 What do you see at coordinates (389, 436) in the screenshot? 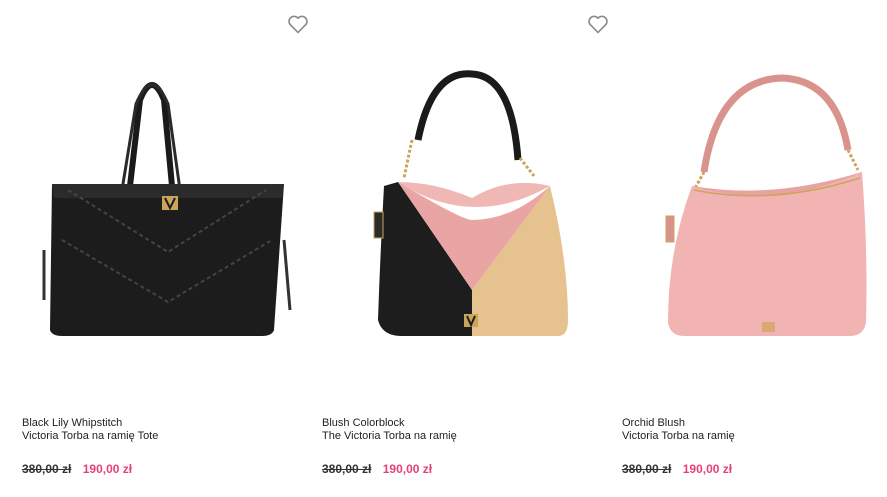
I see `product-subtitle: The Victoria Torba na ramię` at bounding box center [389, 436].